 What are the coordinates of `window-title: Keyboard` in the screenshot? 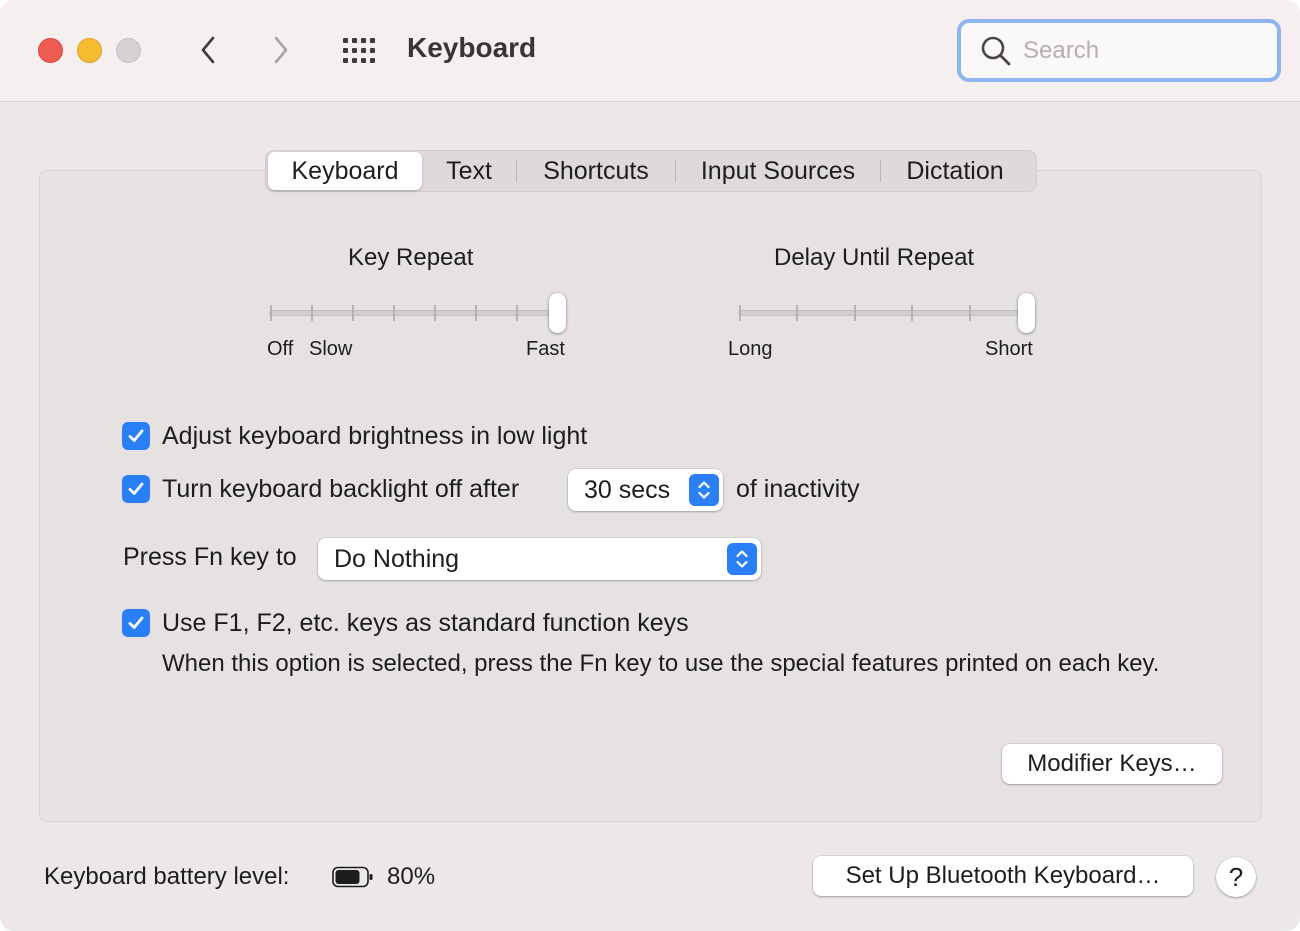 It's located at (472, 47).